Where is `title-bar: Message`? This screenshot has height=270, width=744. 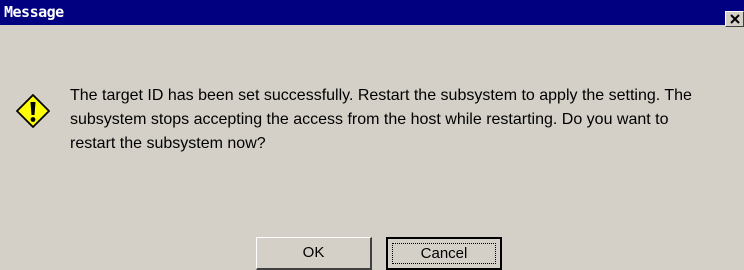
title-bar: Message is located at coordinates (372, 13).